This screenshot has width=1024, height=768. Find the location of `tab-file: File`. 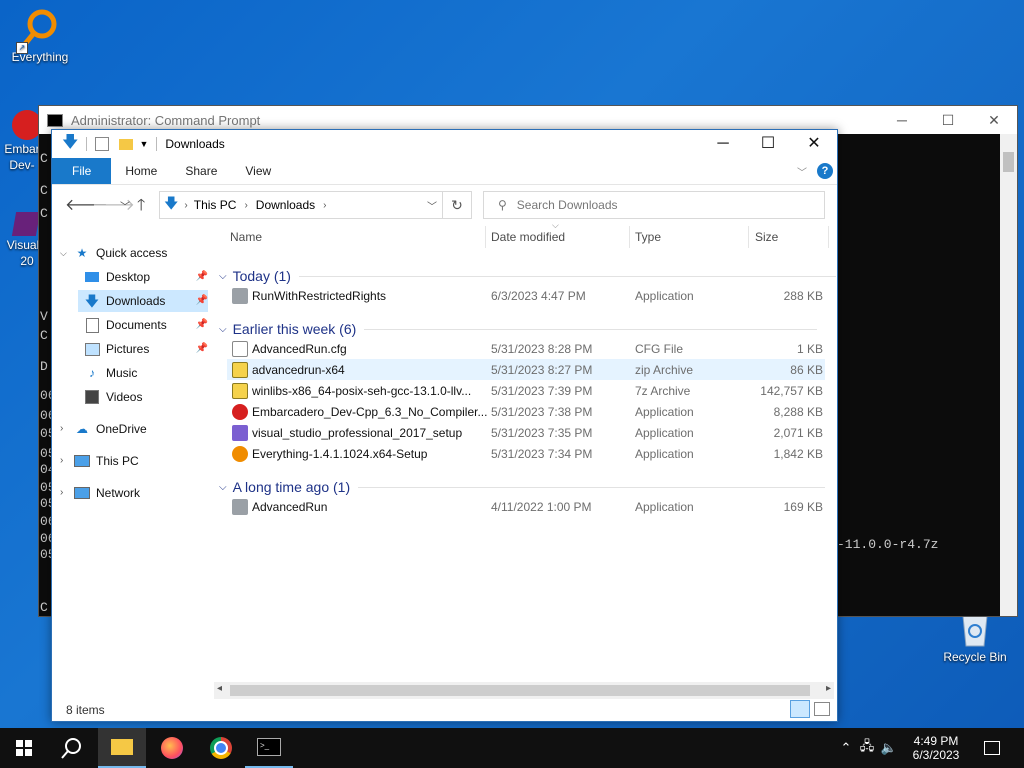

tab-file: File is located at coordinates (82, 171).